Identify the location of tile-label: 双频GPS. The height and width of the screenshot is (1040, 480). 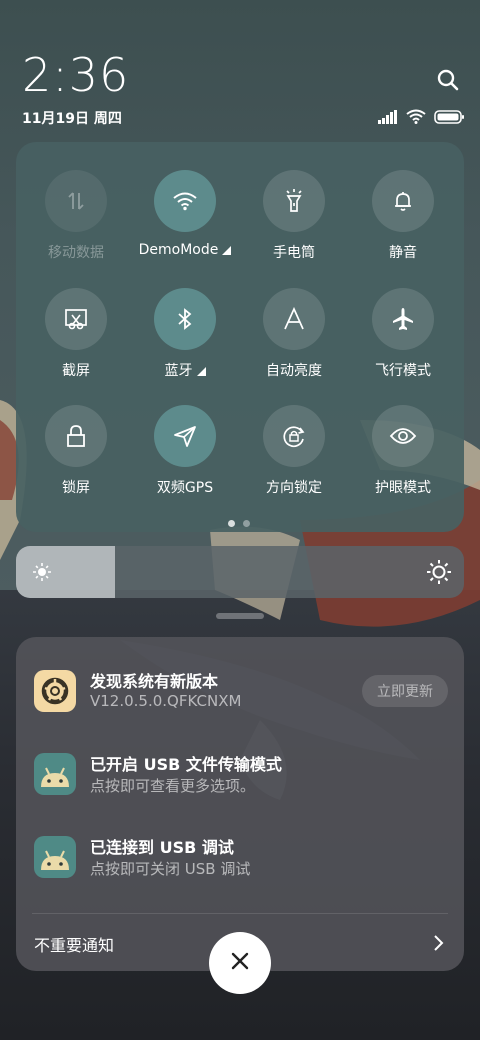
(185, 488).